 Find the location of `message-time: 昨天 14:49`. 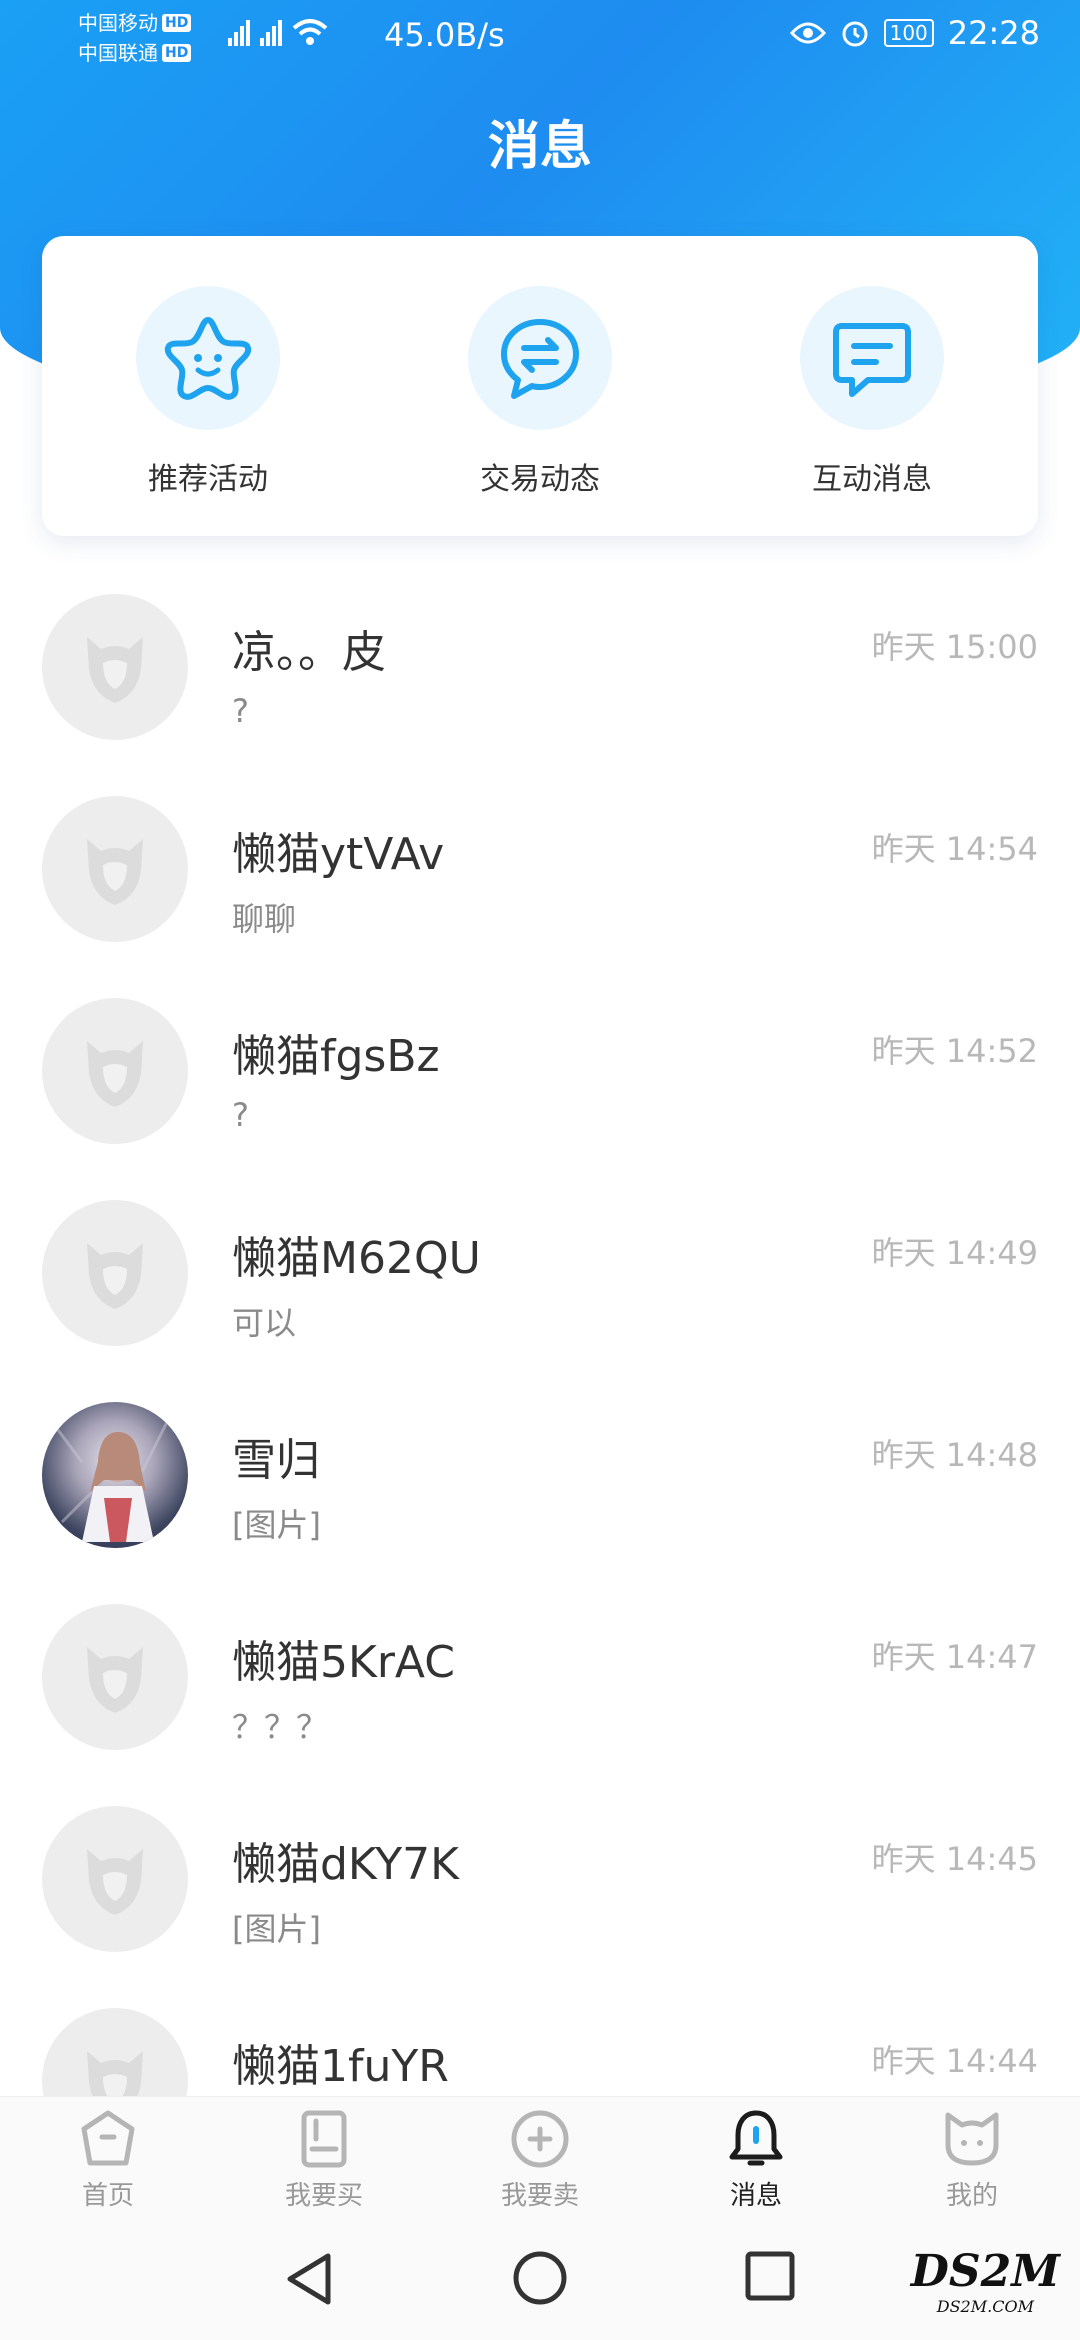

message-time: 昨天 14:49 is located at coordinates (954, 1253).